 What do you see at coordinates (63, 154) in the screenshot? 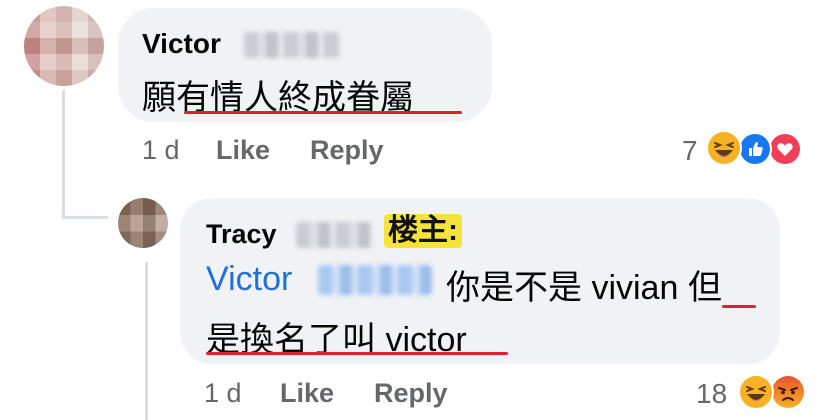
I see `thread-connector-line` at bounding box center [63, 154].